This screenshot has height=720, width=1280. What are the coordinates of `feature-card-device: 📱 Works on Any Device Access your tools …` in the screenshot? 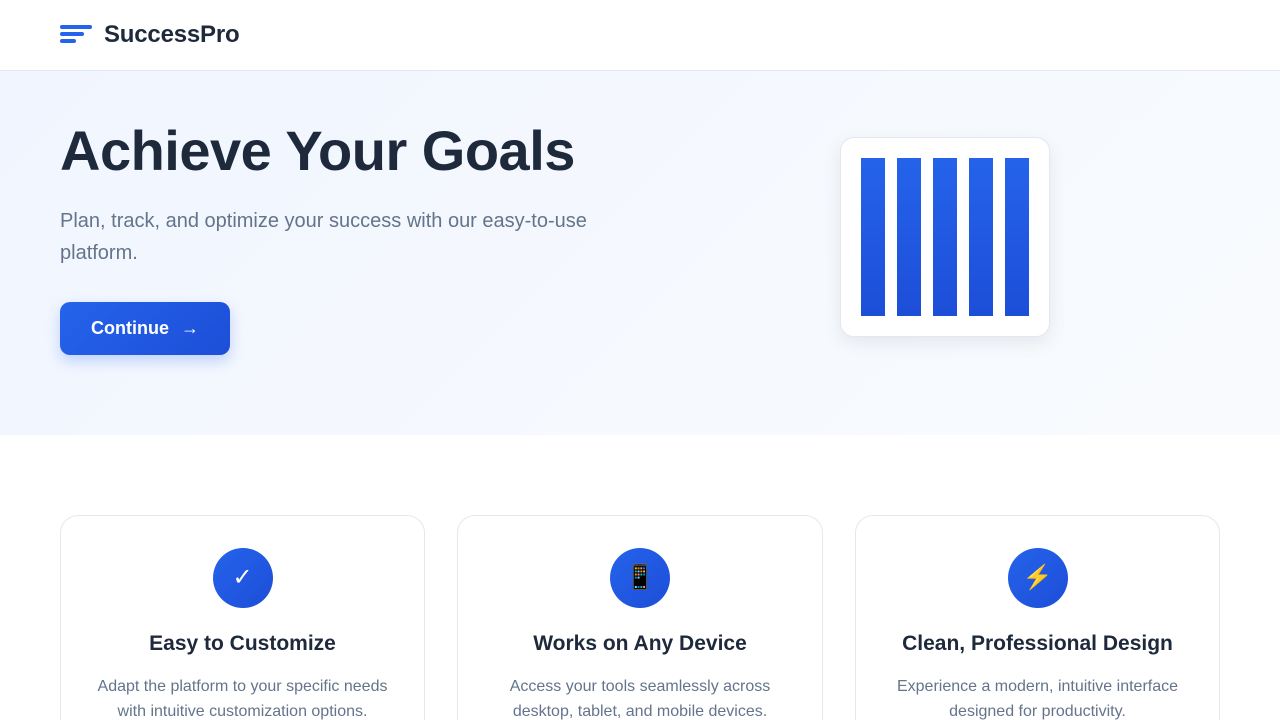 It's located at (640, 617).